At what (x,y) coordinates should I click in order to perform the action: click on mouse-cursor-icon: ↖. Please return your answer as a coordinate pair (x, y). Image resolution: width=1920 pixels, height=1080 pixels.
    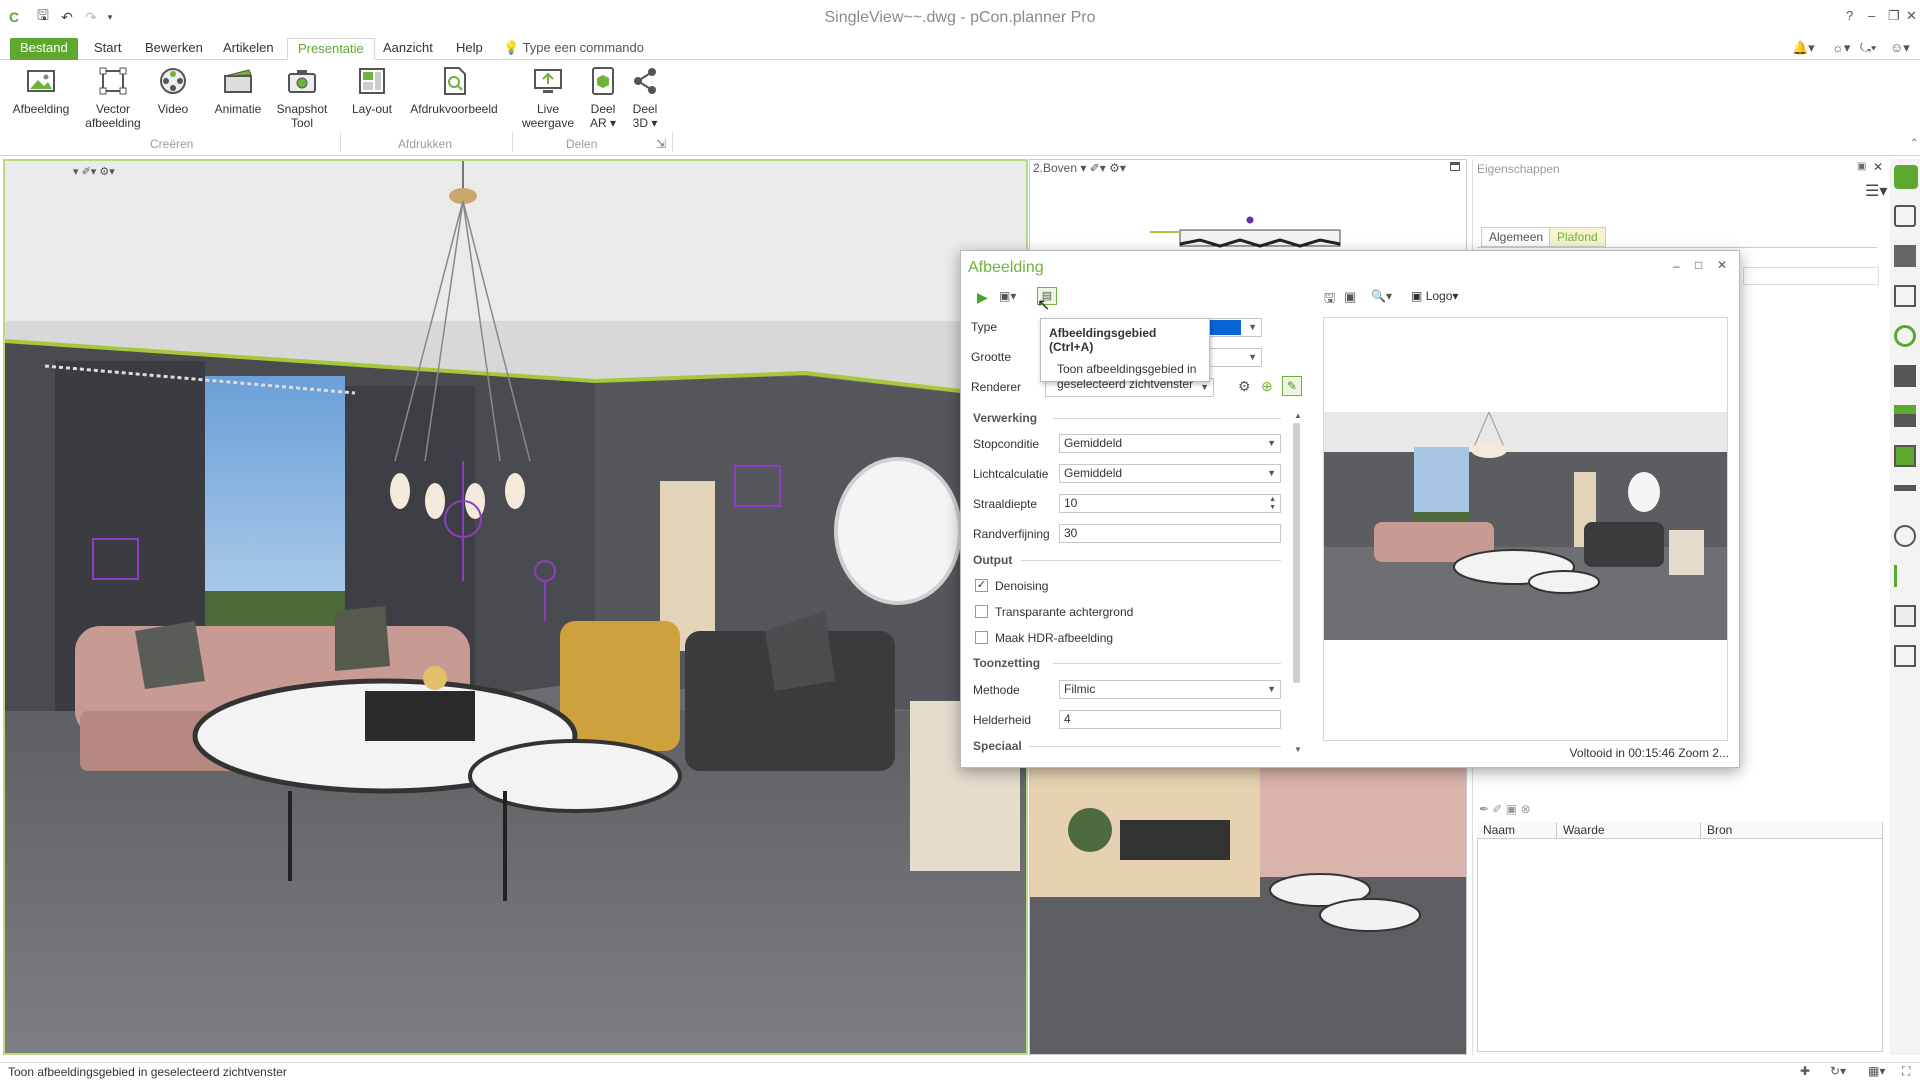
    Looking at the image, I should click on (1044, 305).